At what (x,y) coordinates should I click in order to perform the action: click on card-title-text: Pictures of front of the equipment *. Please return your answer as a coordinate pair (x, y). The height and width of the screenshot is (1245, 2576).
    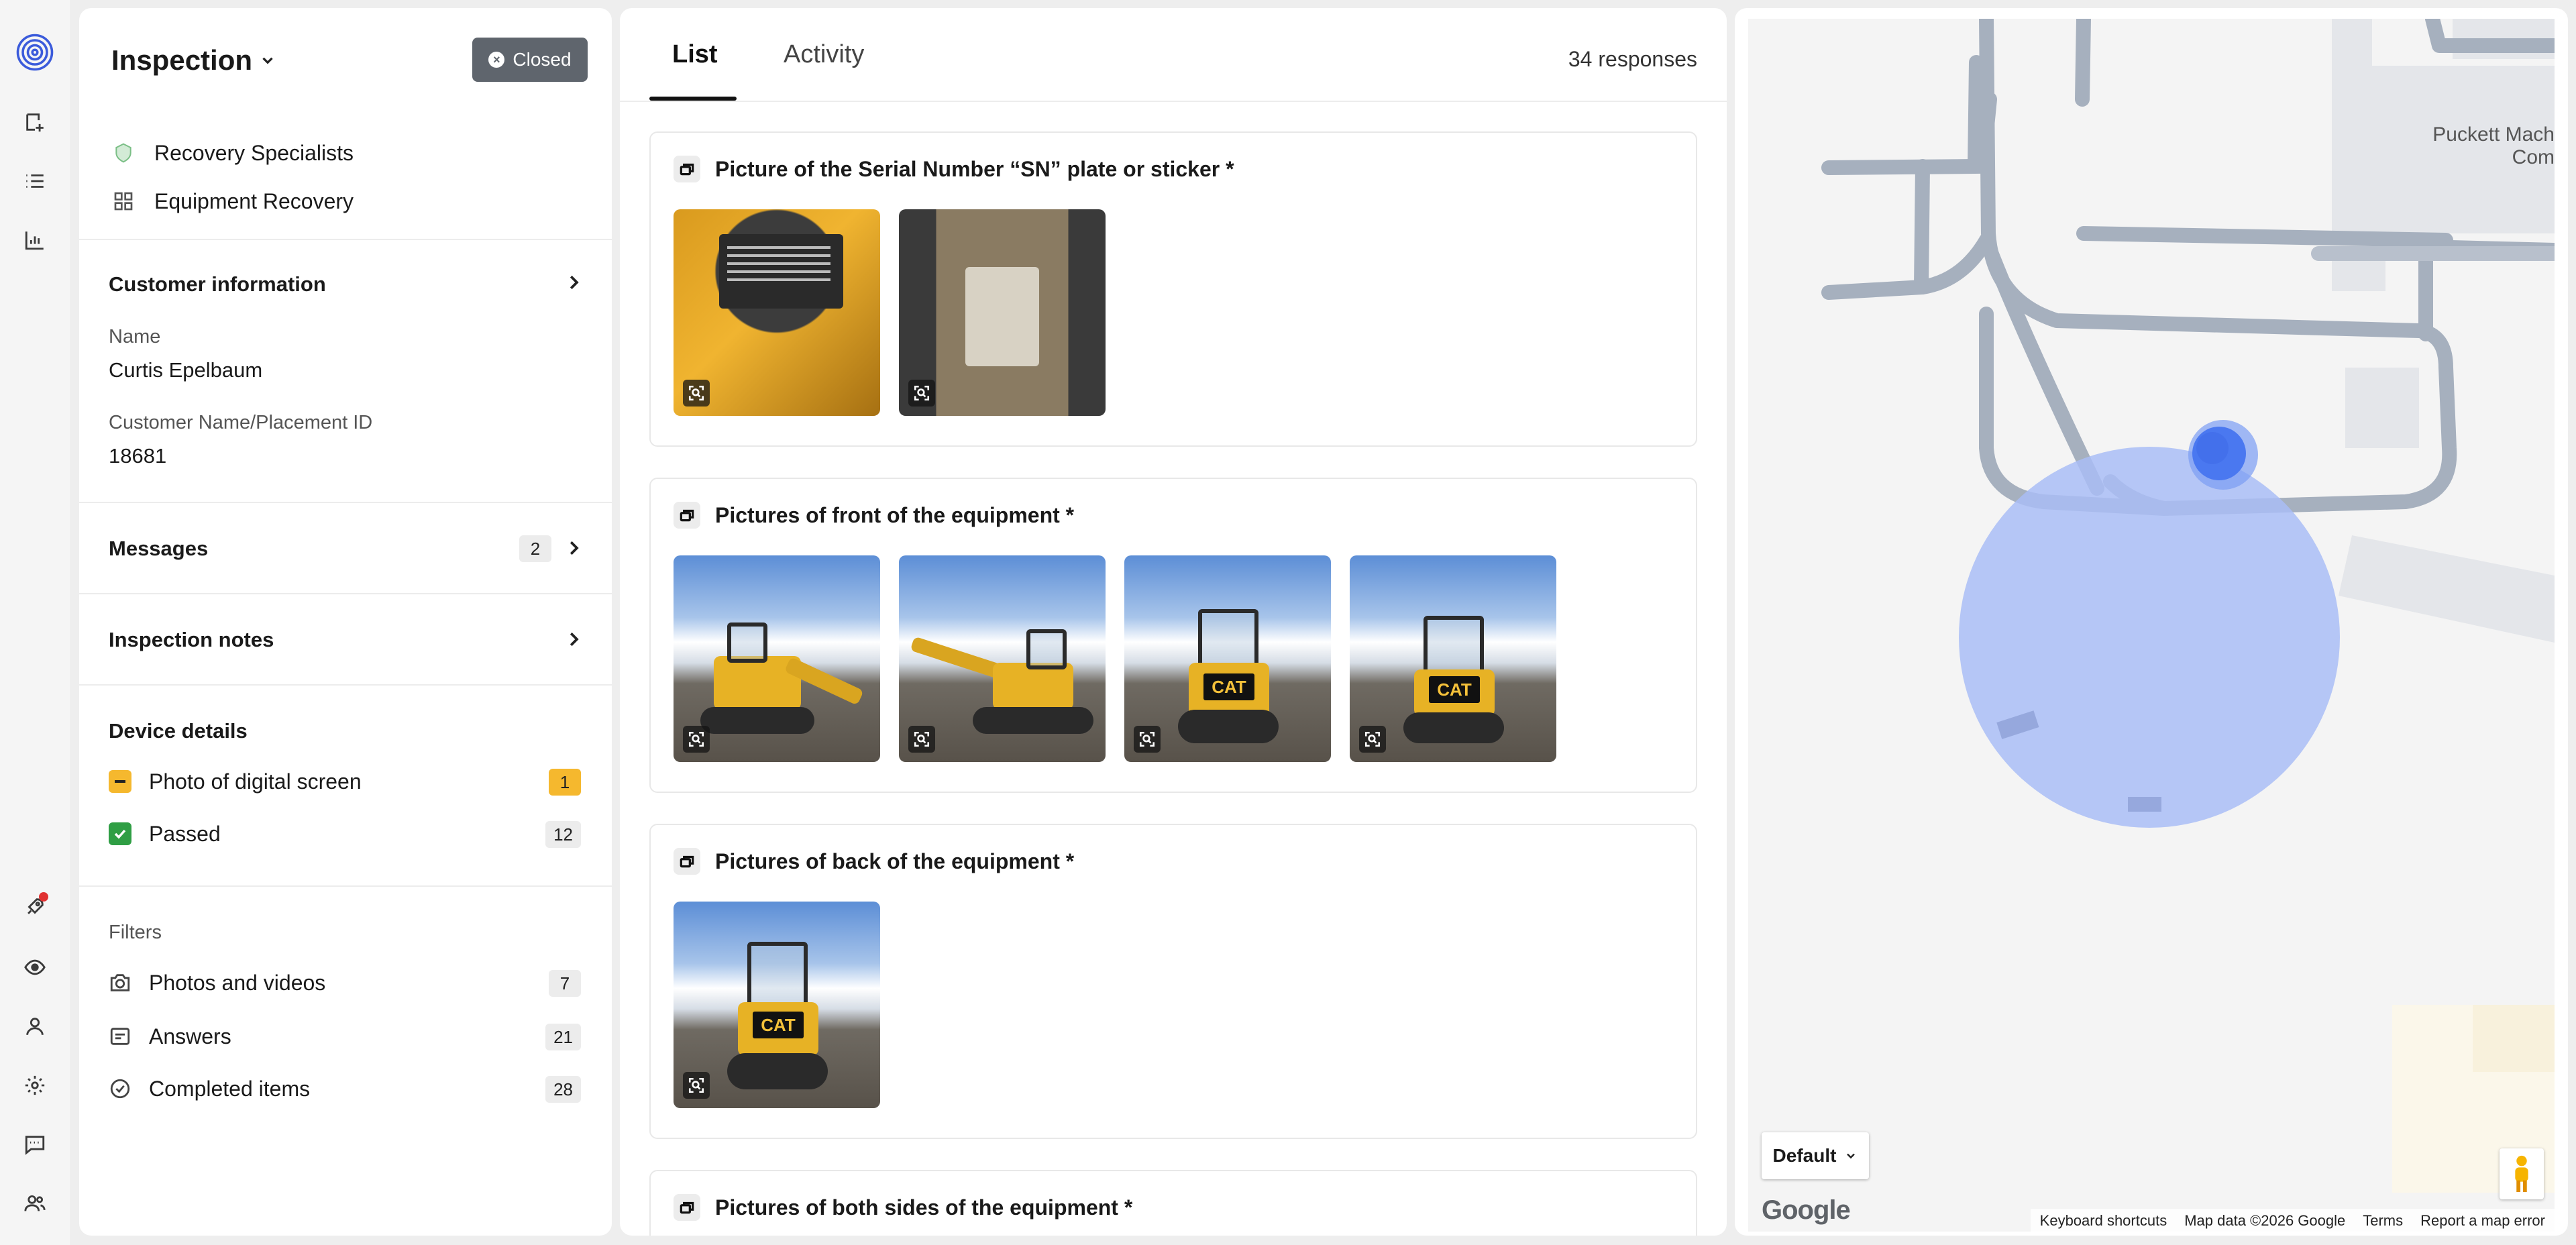
    Looking at the image, I should click on (895, 514).